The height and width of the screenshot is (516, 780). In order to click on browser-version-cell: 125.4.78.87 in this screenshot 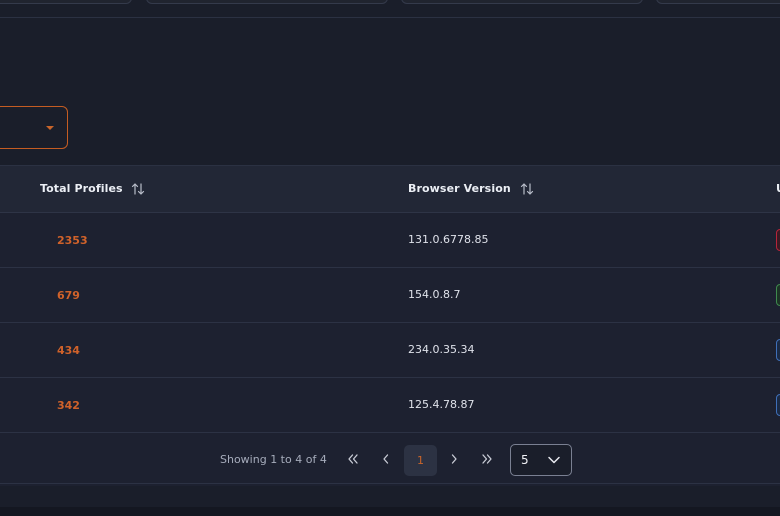, I will do `click(441, 404)`.